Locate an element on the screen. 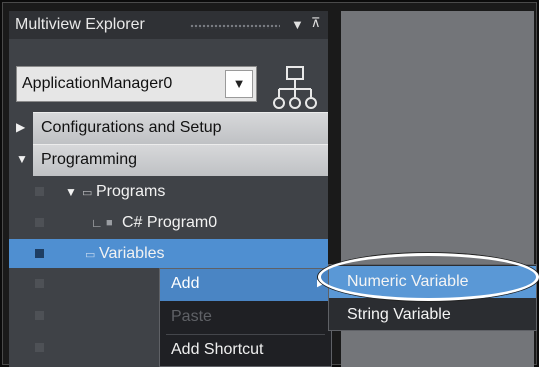 Image resolution: width=539 pixels, height=367 pixels. variables-label: Variables is located at coordinates (132, 253).